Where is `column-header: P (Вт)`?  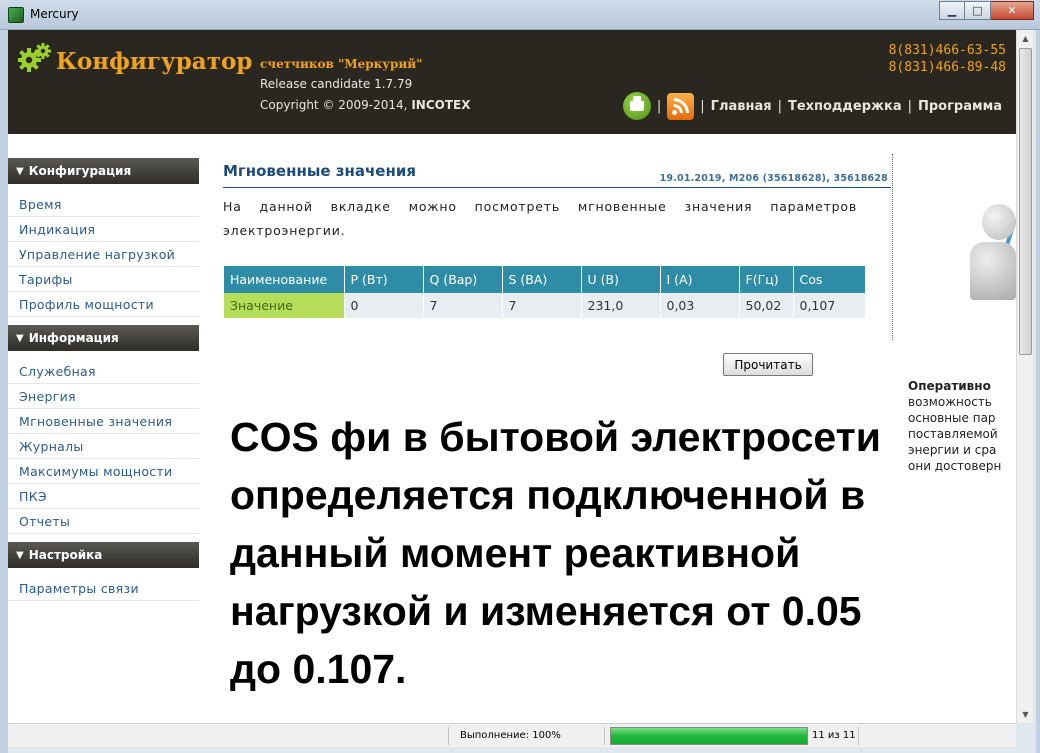
column-header: P (Вт) is located at coordinates (384, 279).